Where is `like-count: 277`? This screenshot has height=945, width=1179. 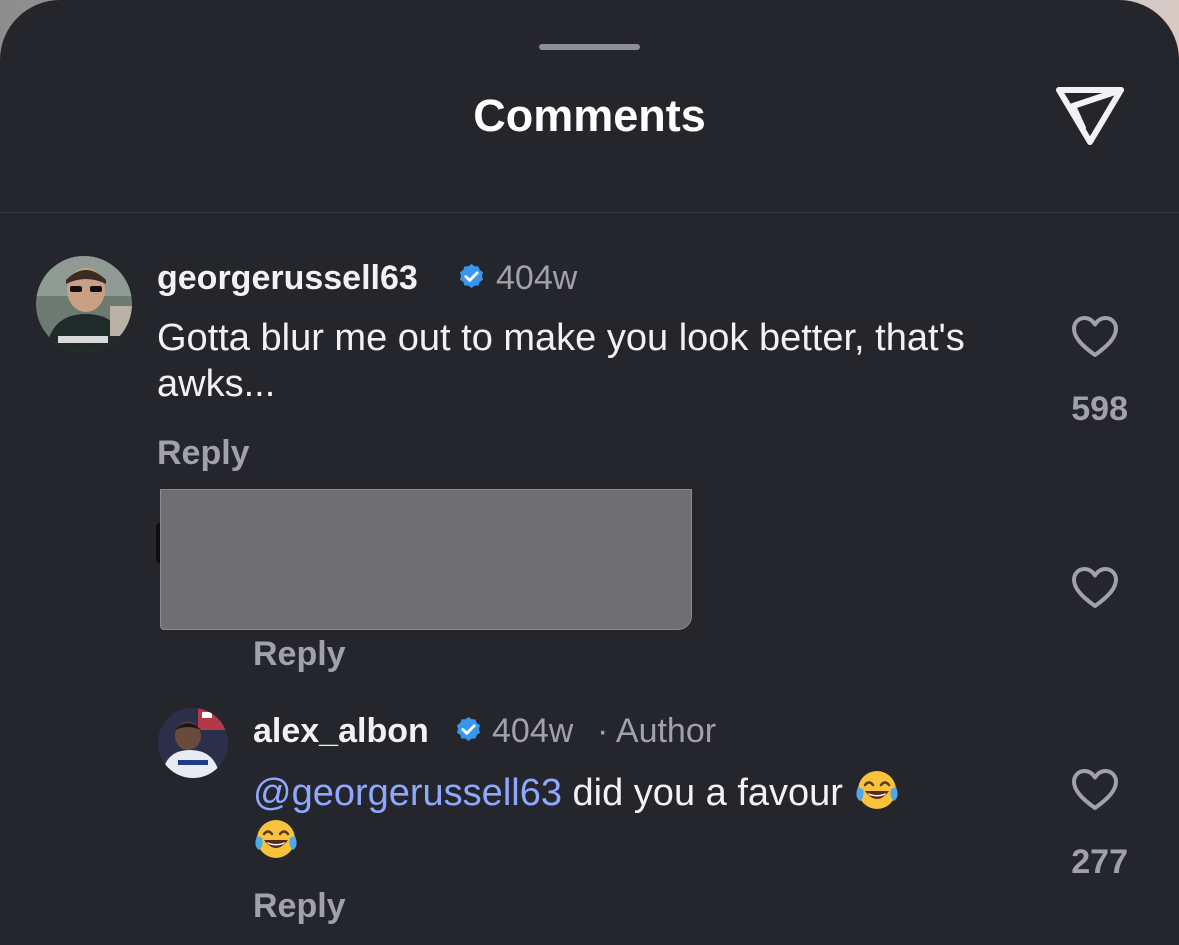
like-count: 277 is located at coordinates (1099, 862).